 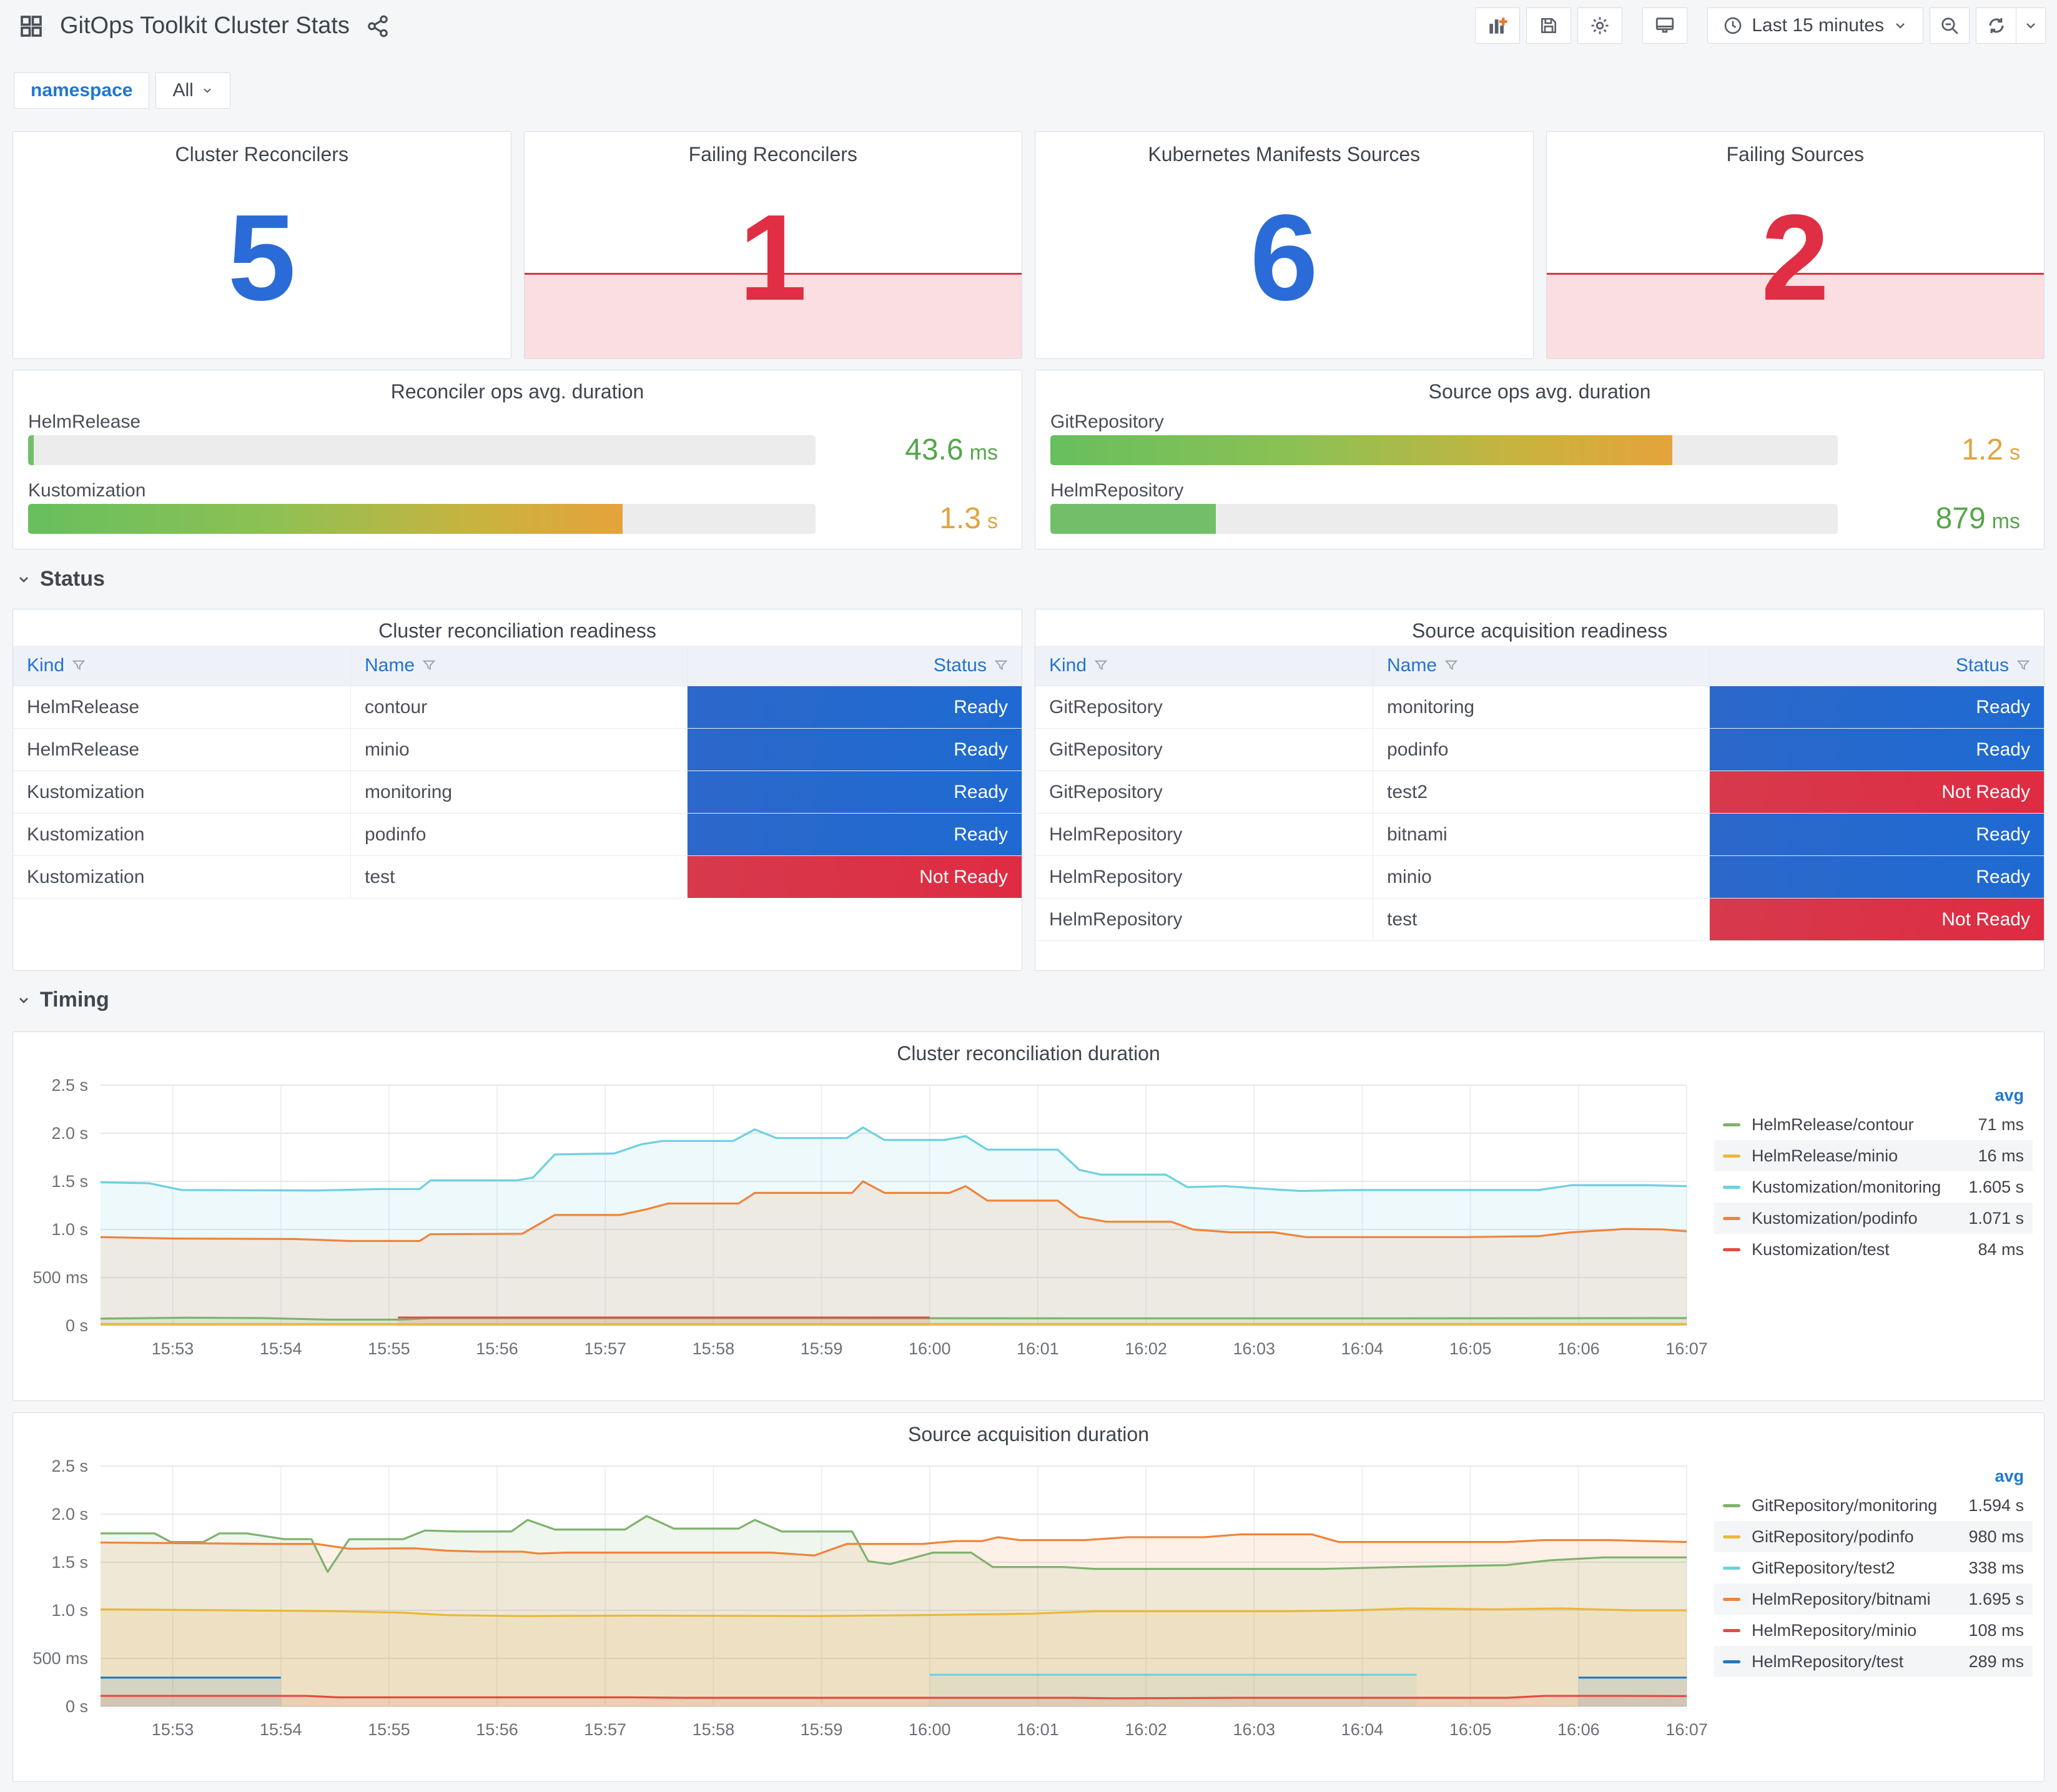 I want to click on page-title: GitOps Toolkit Cluster Stats, so click(x=205, y=25).